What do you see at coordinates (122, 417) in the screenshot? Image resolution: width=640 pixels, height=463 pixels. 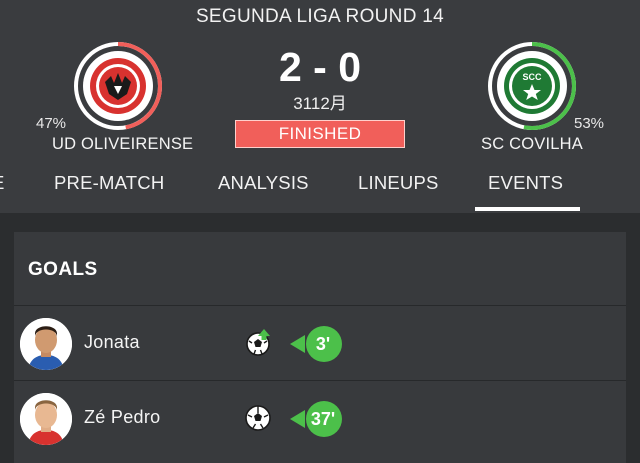 I see `player-name: Zé Pedro` at bounding box center [122, 417].